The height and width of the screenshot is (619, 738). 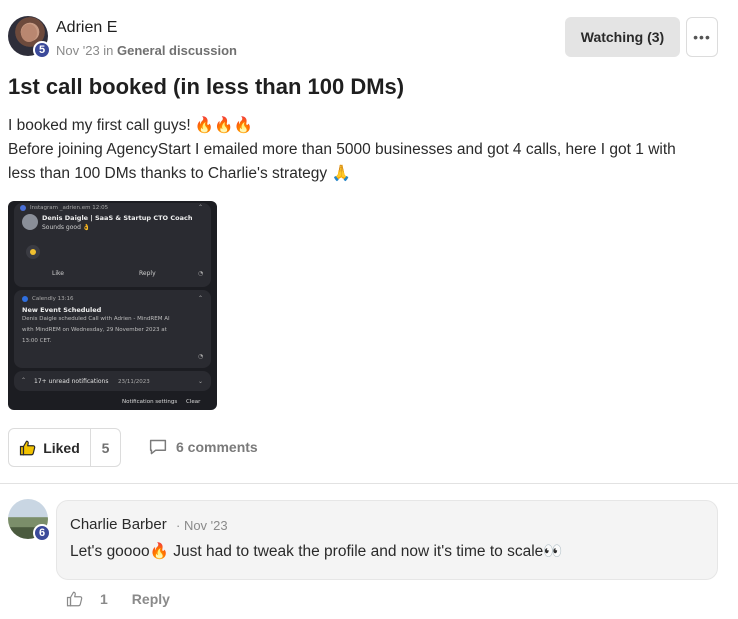 What do you see at coordinates (193, 402) in the screenshot?
I see `clear-button: Clear` at bounding box center [193, 402].